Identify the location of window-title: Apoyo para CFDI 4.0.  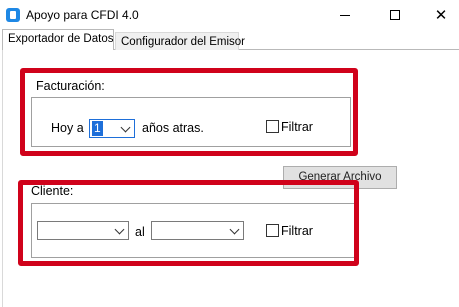
(82, 15).